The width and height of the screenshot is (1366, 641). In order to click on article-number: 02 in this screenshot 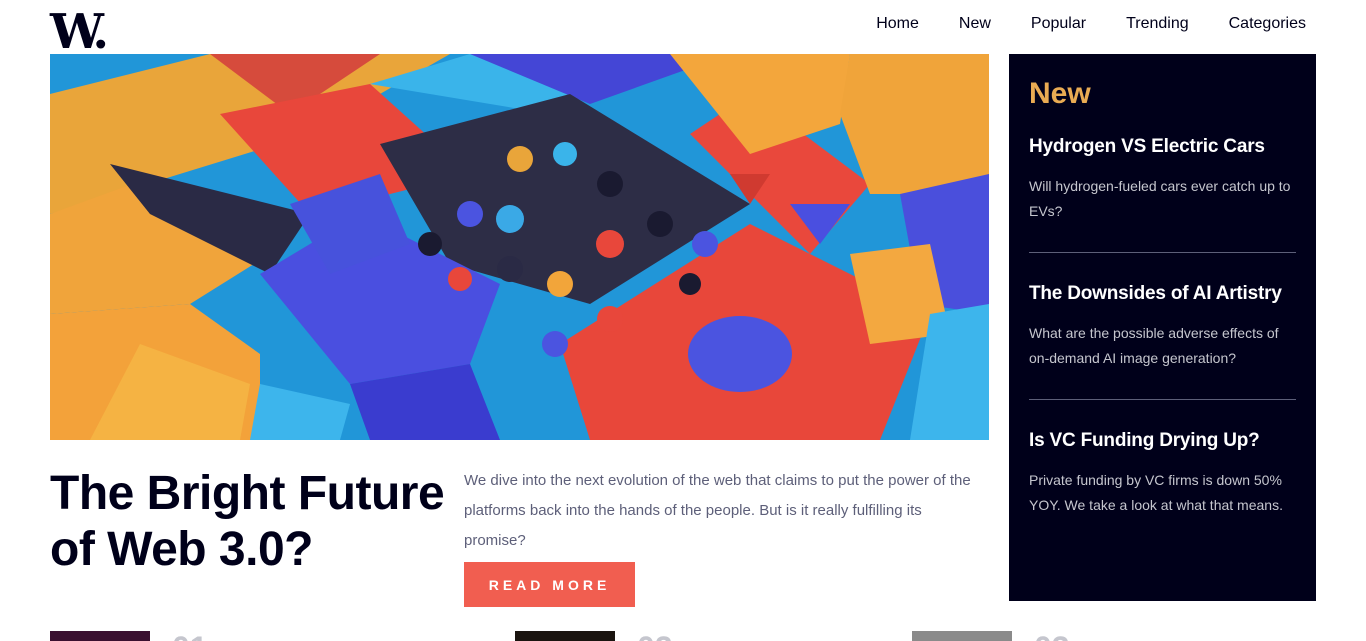, I will do `click(655, 636)`.